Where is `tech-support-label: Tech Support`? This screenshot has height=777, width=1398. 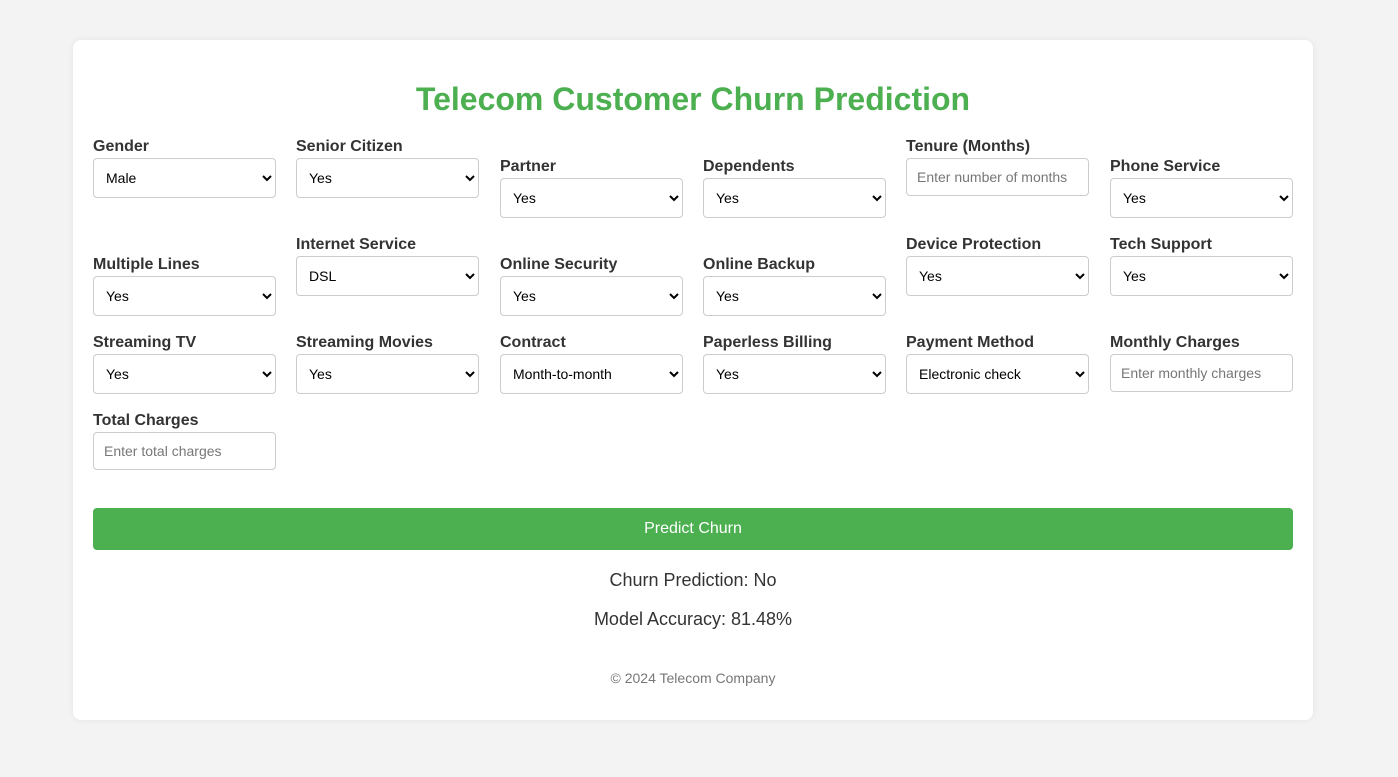
tech-support-label: Tech Support is located at coordinates (1161, 244).